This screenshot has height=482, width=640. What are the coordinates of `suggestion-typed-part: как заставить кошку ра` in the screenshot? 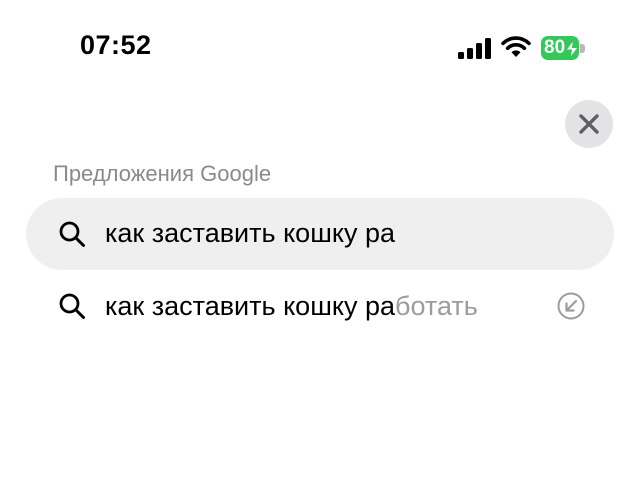 It's located at (250, 306).